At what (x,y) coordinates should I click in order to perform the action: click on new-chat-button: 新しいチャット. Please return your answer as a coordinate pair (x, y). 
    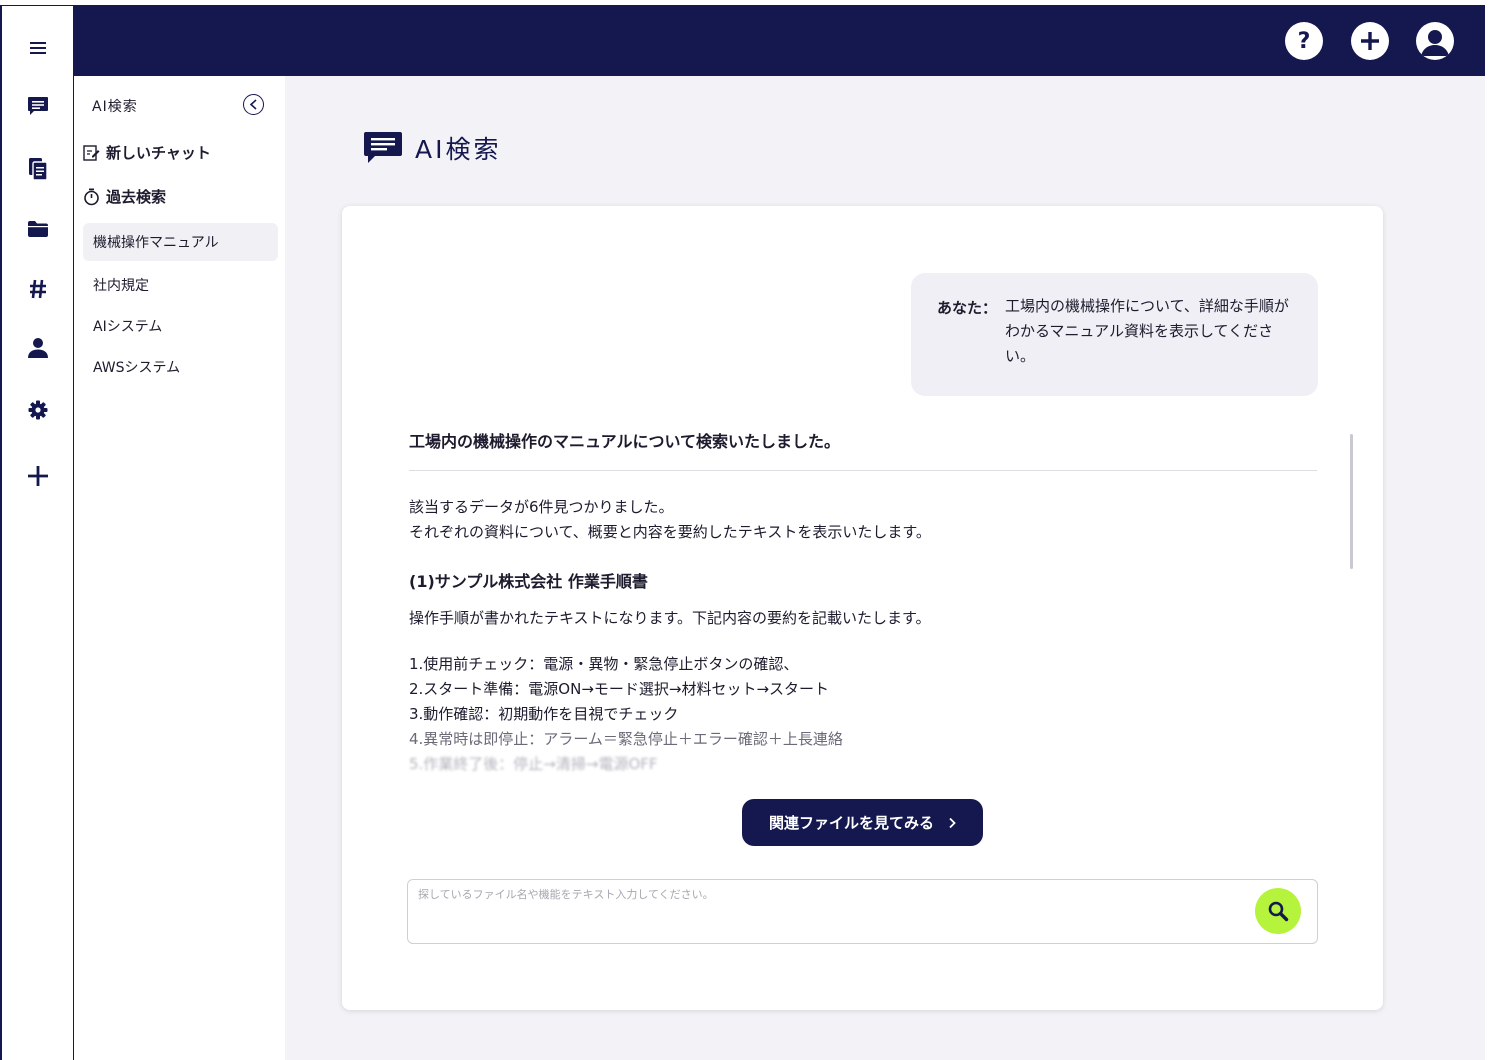
    Looking at the image, I should click on (147, 152).